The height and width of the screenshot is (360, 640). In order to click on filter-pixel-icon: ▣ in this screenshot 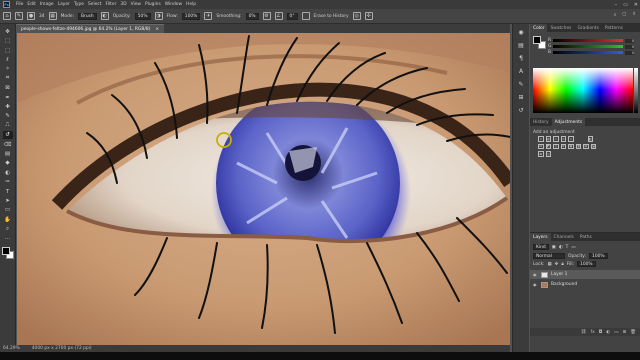, I will do `click(554, 247)`.